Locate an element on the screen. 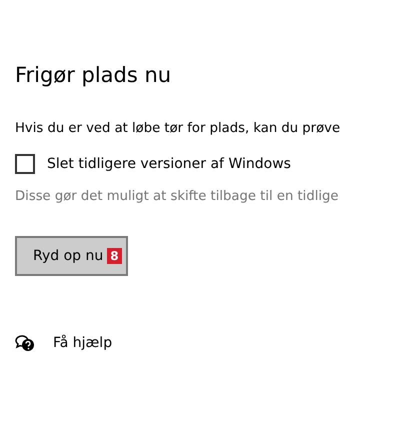 Image resolution: width=415 pixels, height=425 pixels. section-title: Frigør plads nu is located at coordinates (93, 75).